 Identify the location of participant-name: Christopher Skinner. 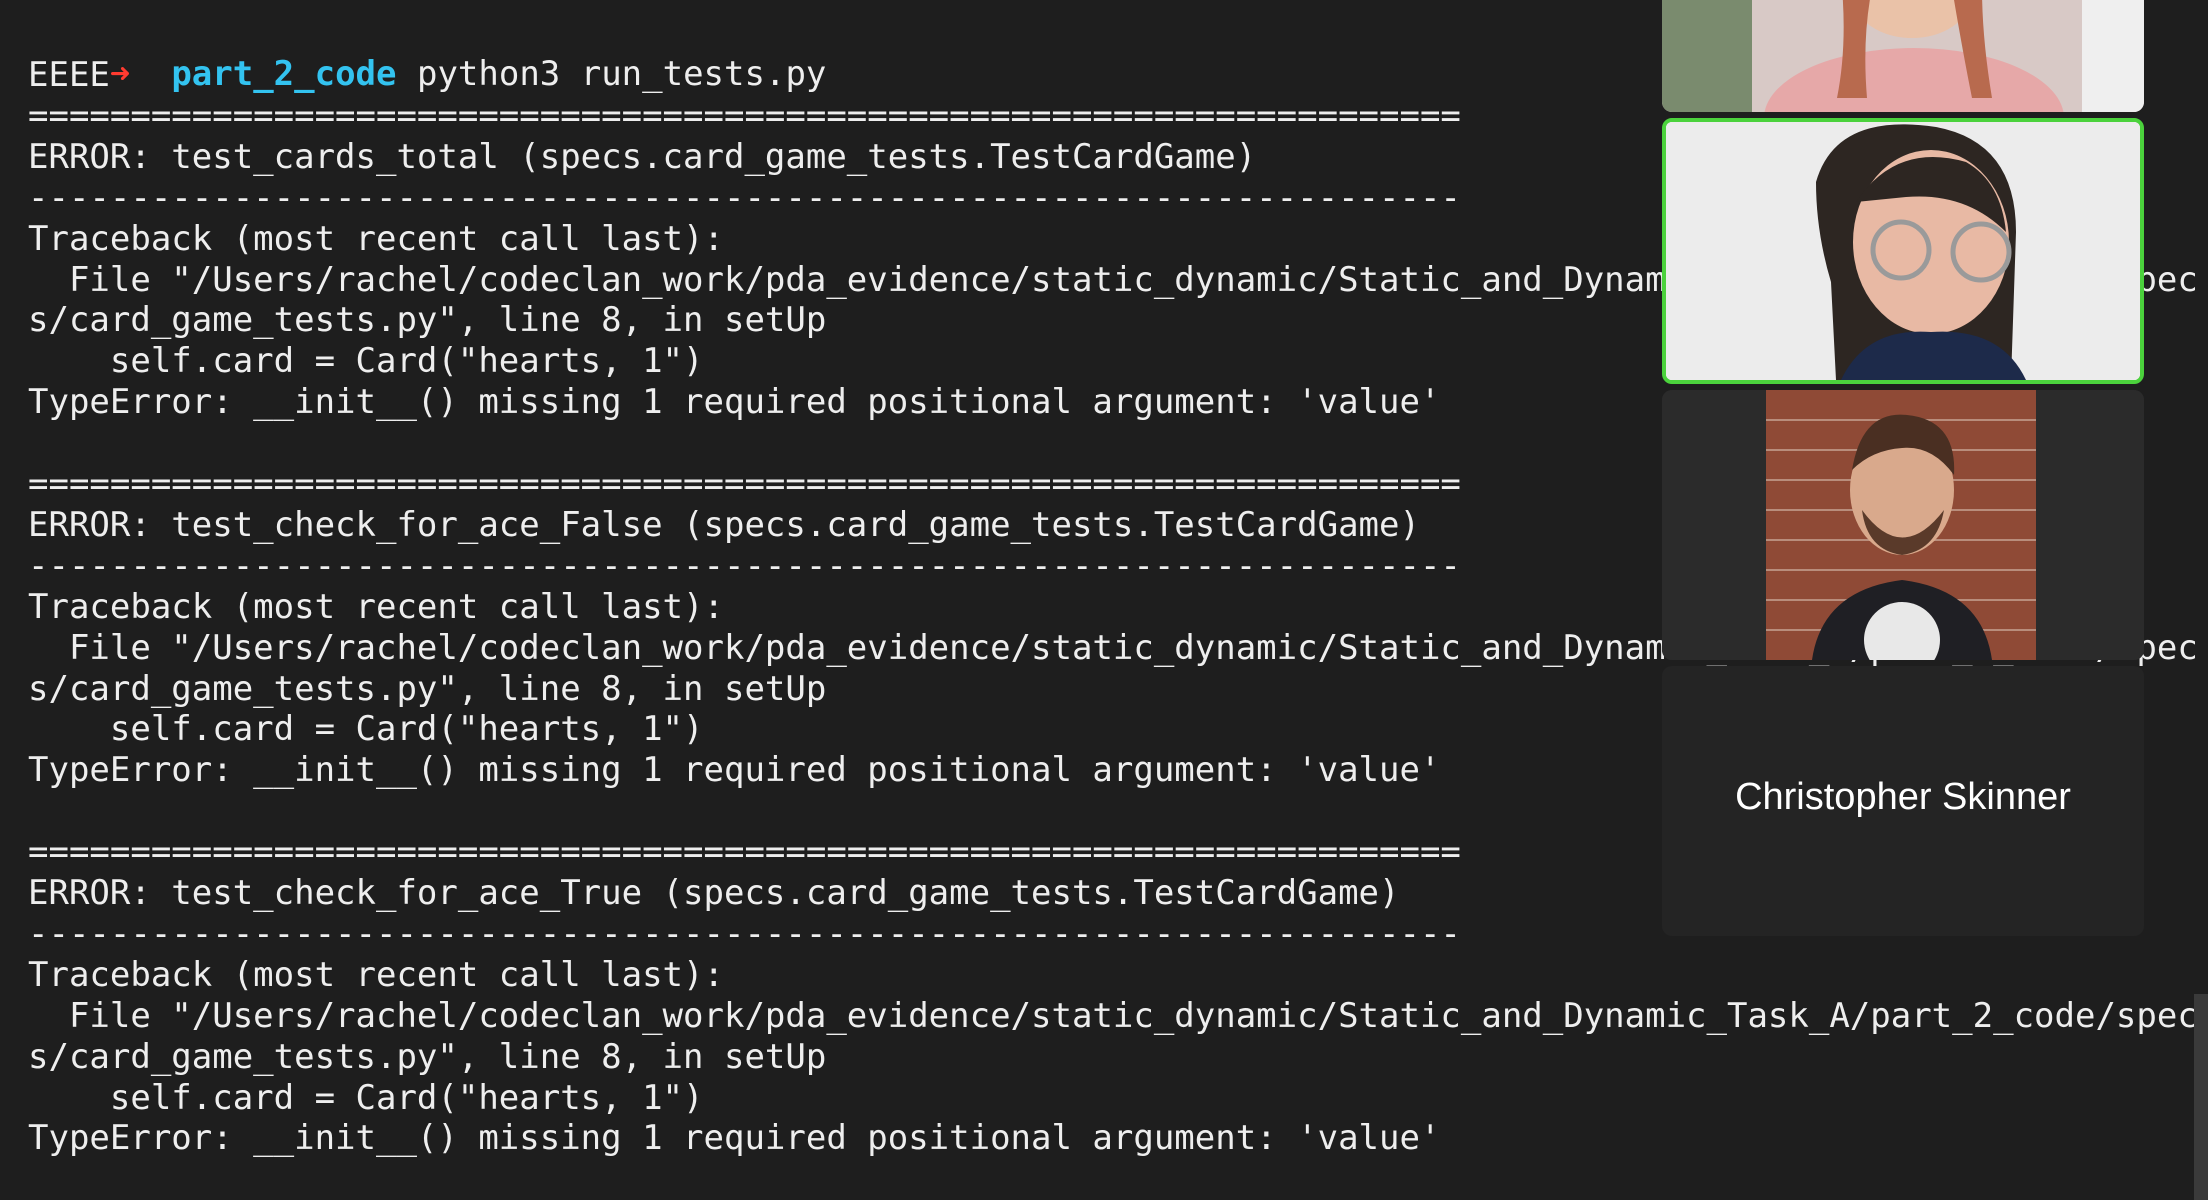
(1903, 797).